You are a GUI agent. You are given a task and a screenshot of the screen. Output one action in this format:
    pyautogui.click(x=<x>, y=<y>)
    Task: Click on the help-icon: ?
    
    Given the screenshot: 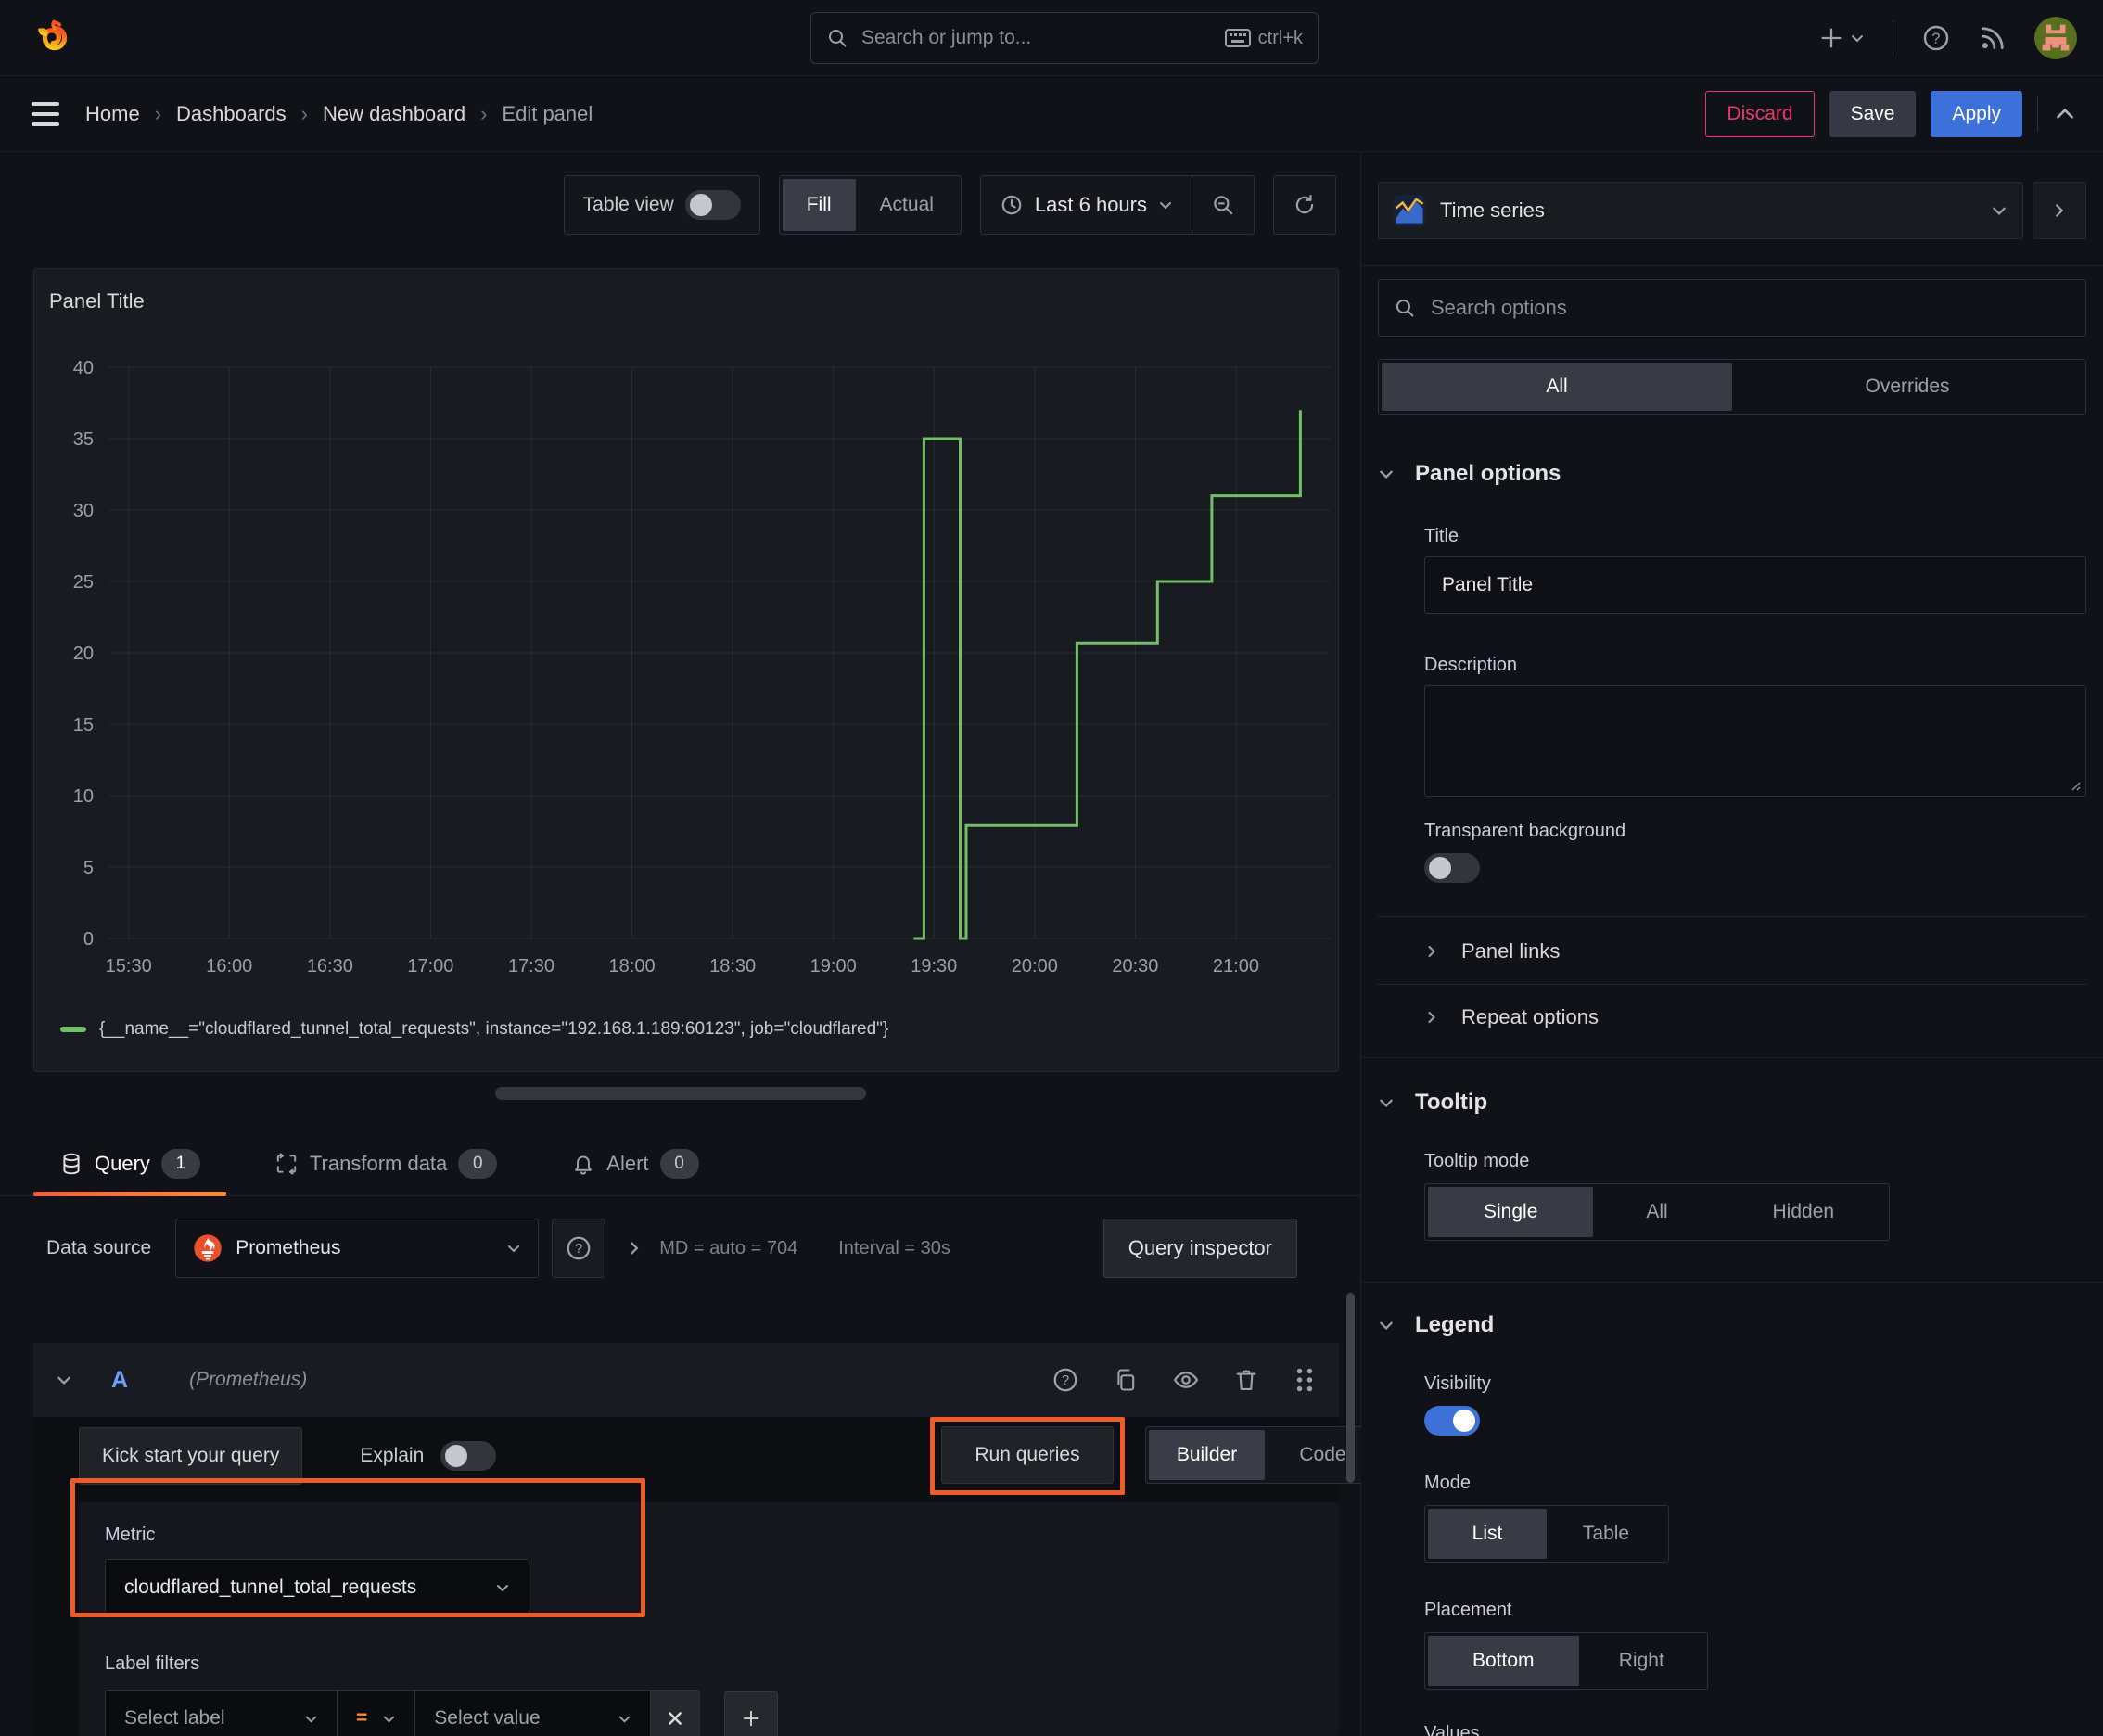 What is the action you would take?
    pyautogui.click(x=1065, y=1380)
    